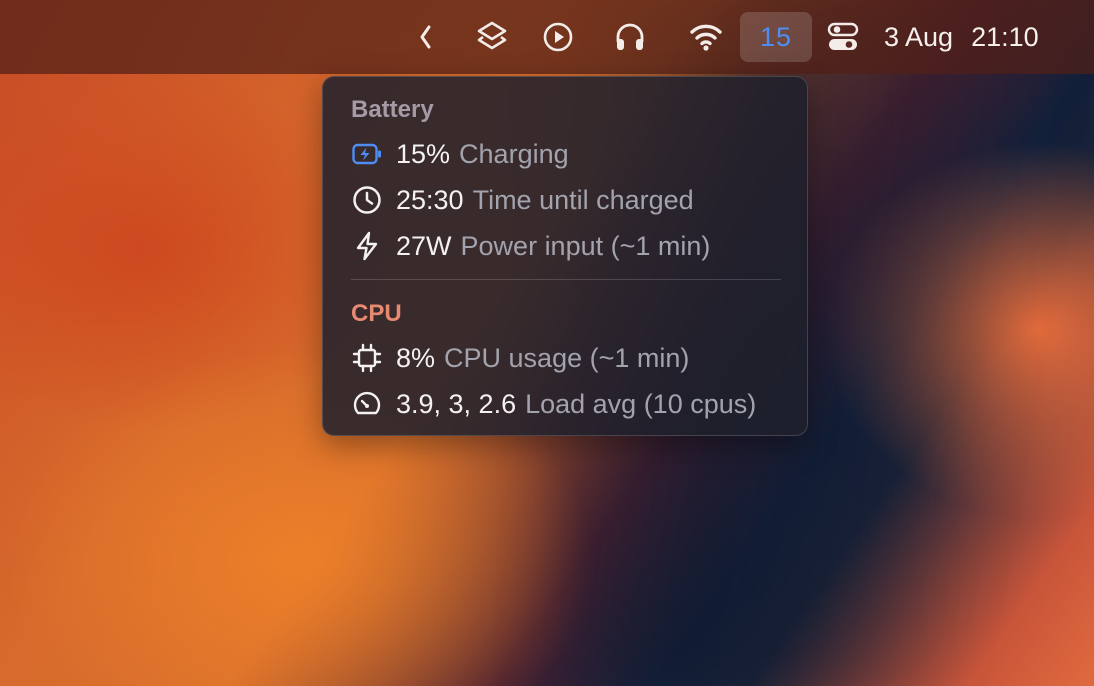 Image resolution: width=1094 pixels, height=686 pixels. Describe the element at coordinates (456, 403) in the screenshot. I see `load-average-value: 3.9, 3, 2.6` at that location.